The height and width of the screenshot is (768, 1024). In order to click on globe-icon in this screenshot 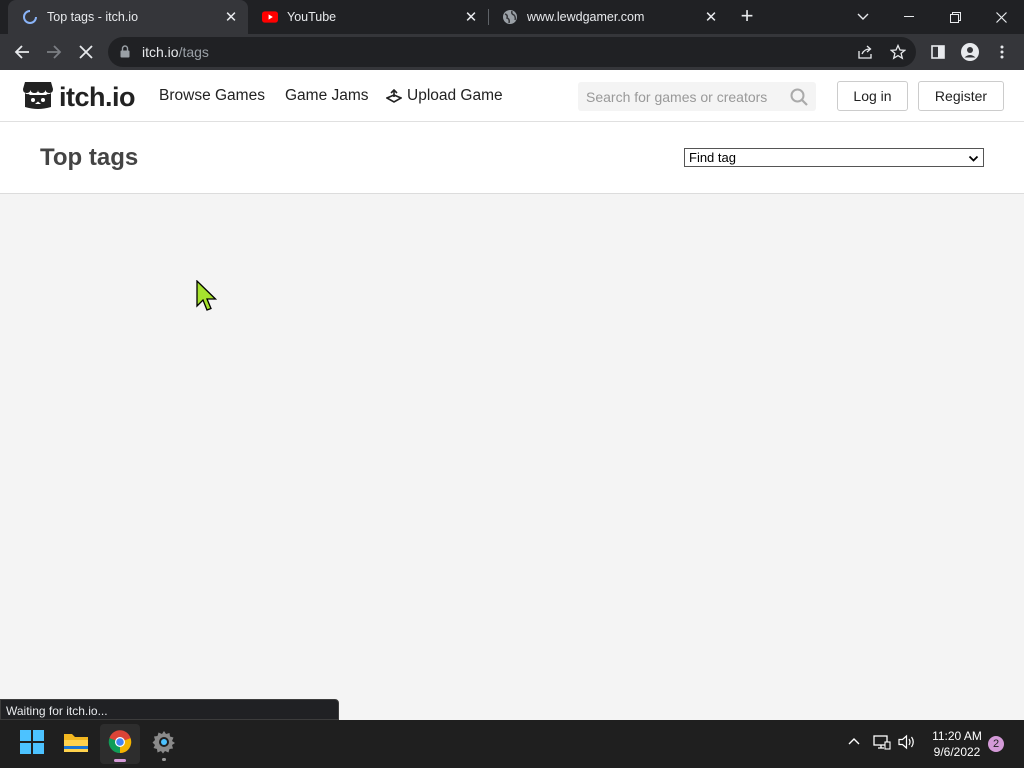, I will do `click(510, 17)`.